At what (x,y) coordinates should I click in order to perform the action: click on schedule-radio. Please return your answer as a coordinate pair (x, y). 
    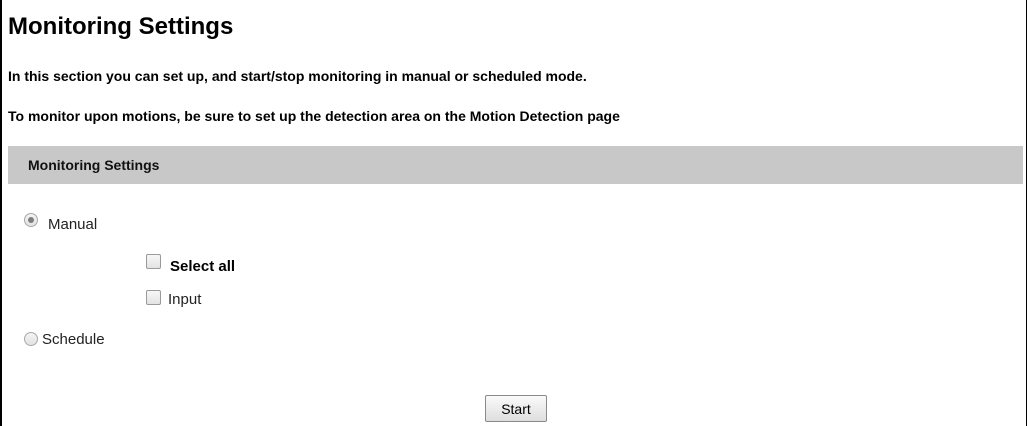
    Looking at the image, I should click on (31, 339).